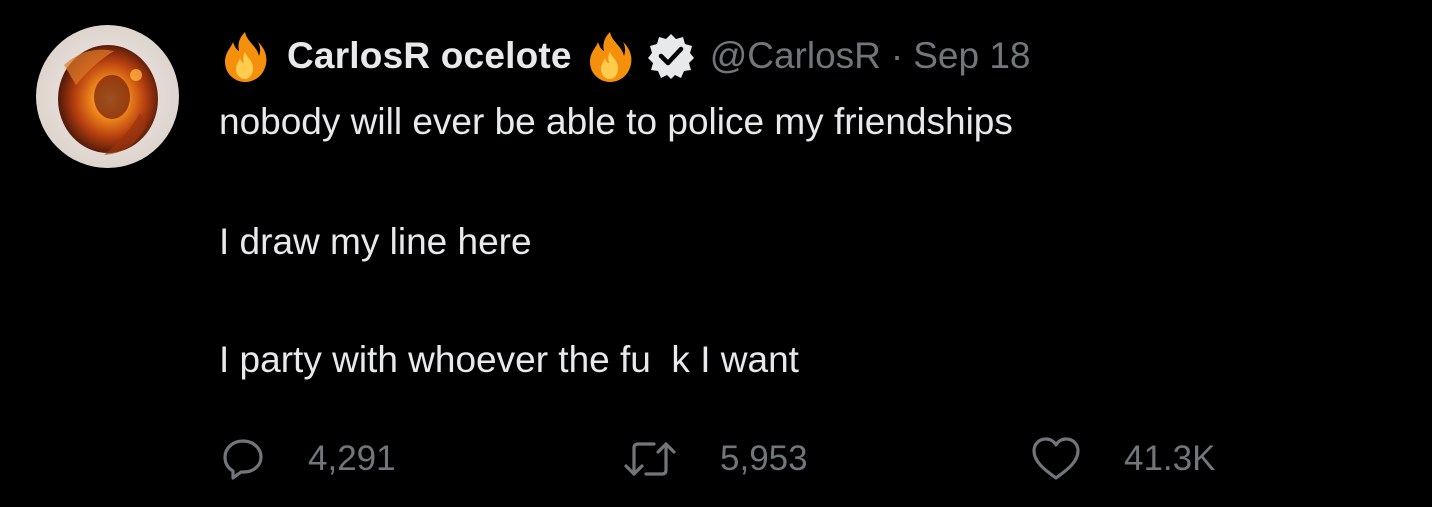 This screenshot has width=1432, height=507. What do you see at coordinates (107, 96) in the screenshot?
I see `avatar` at bounding box center [107, 96].